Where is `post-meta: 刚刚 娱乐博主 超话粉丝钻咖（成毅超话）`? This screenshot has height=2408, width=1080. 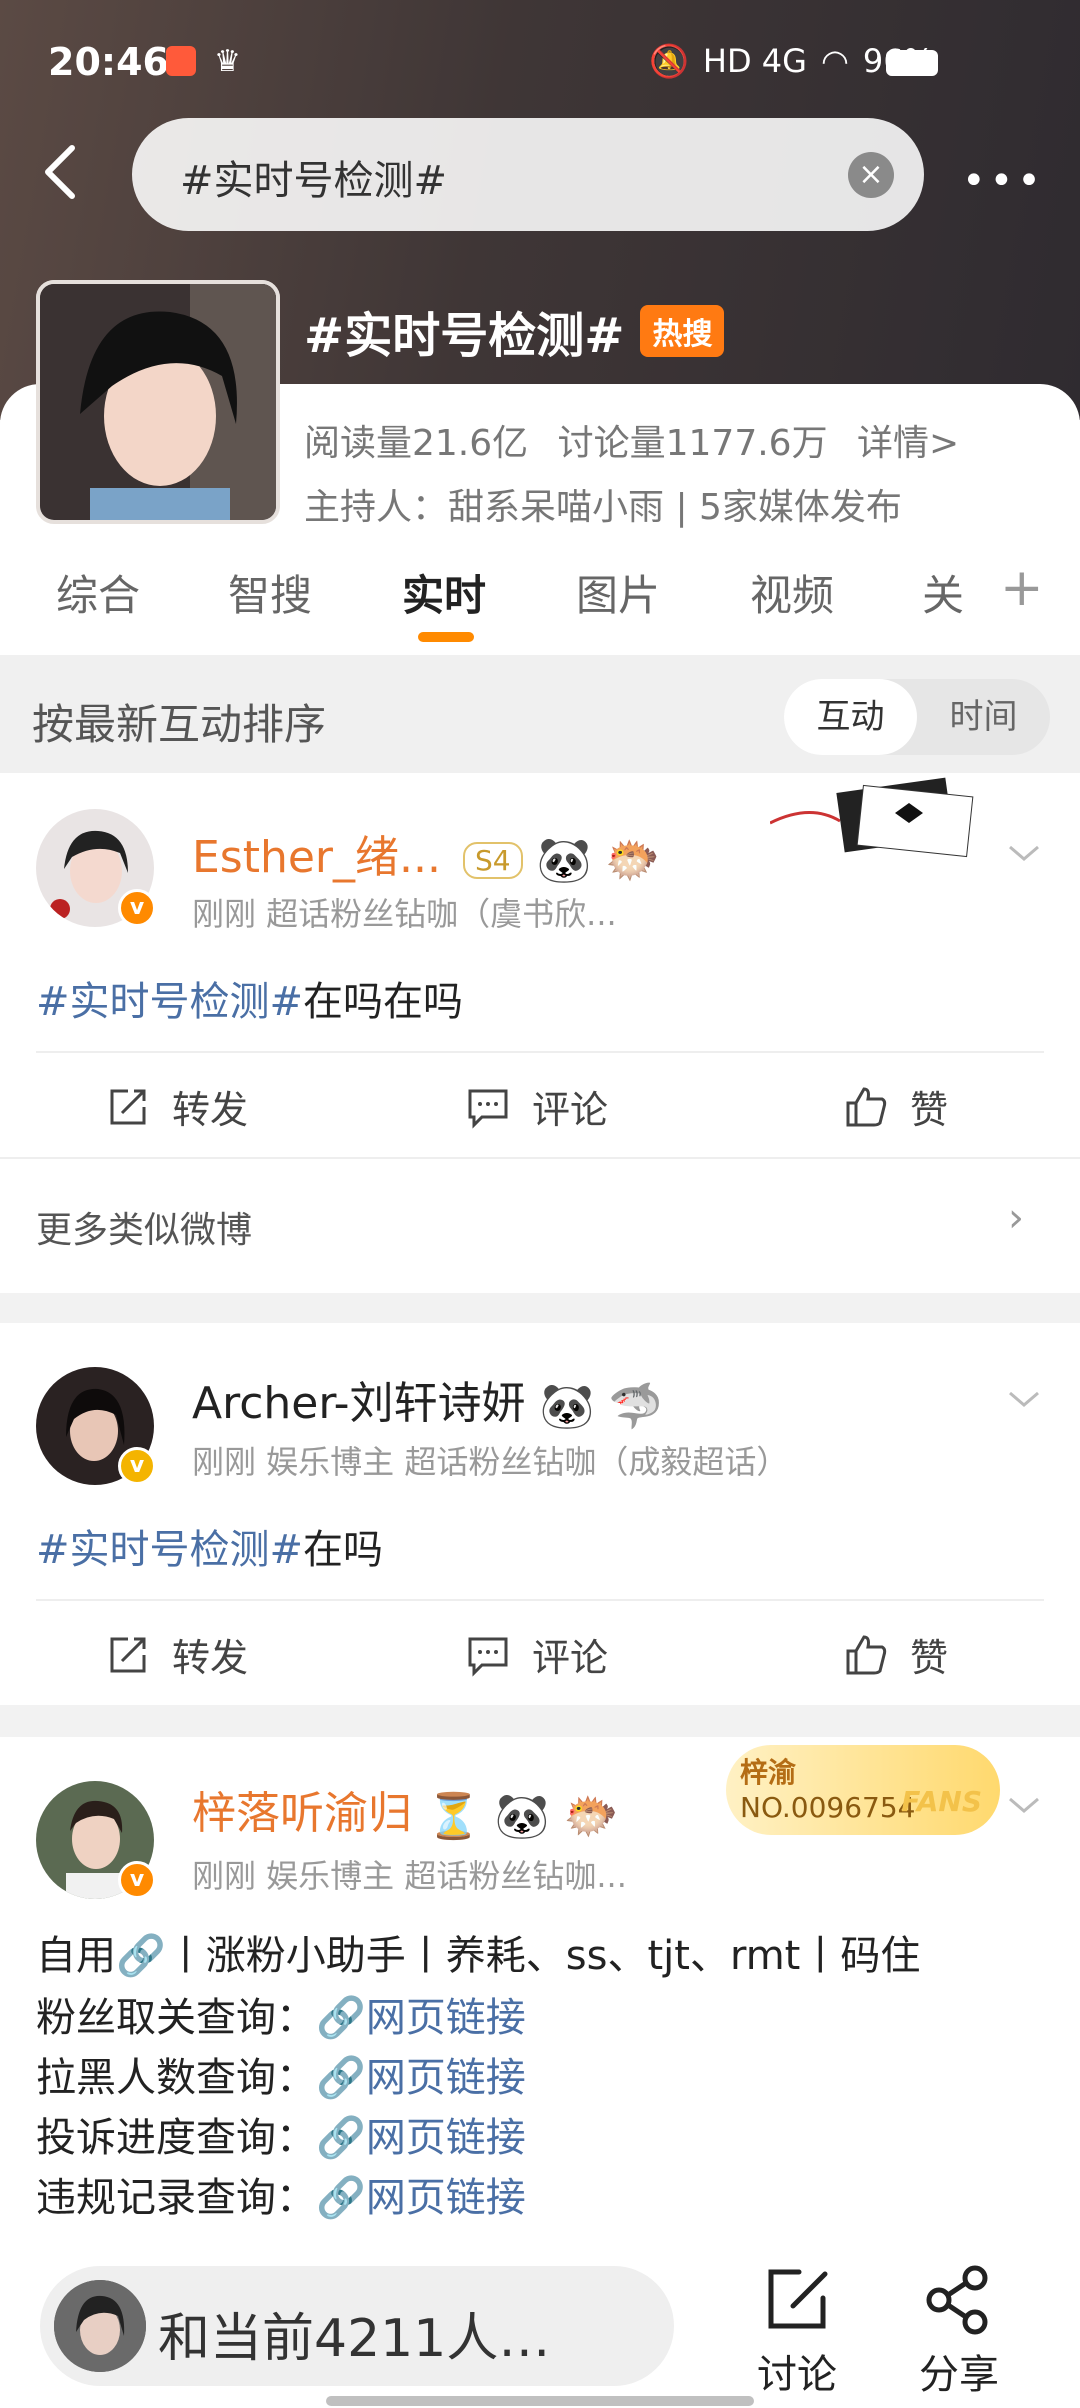 post-meta: 刚刚 娱乐博主 超话粉丝钻咖（成毅超话） is located at coordinates (490, 1462).